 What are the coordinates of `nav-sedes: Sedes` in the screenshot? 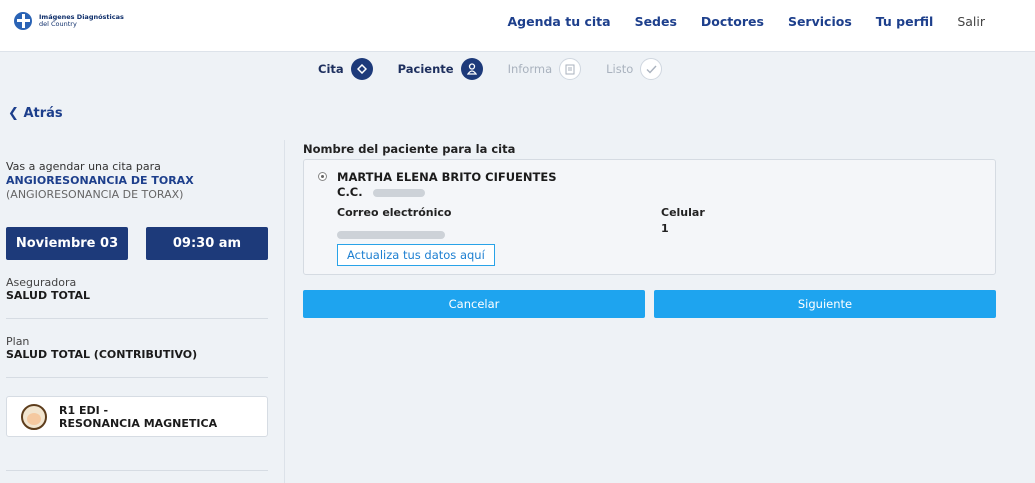 It's located at (656, 21).